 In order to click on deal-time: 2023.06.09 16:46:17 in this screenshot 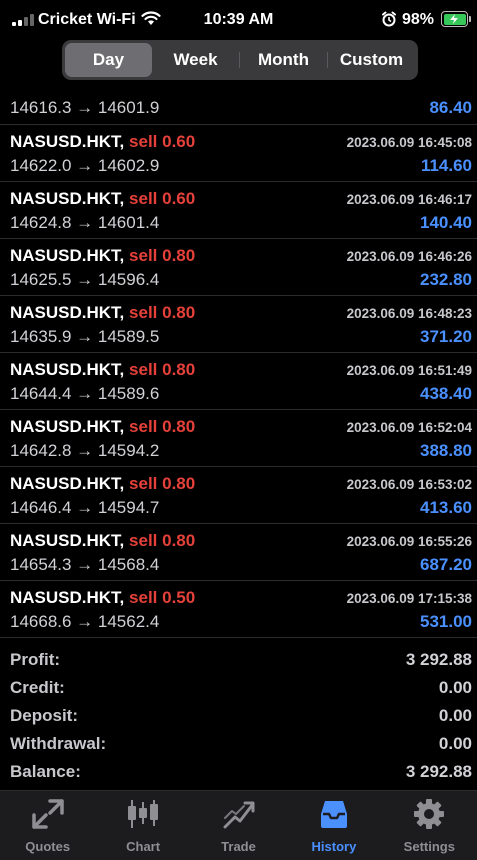, I will do `click(409, 199)`.